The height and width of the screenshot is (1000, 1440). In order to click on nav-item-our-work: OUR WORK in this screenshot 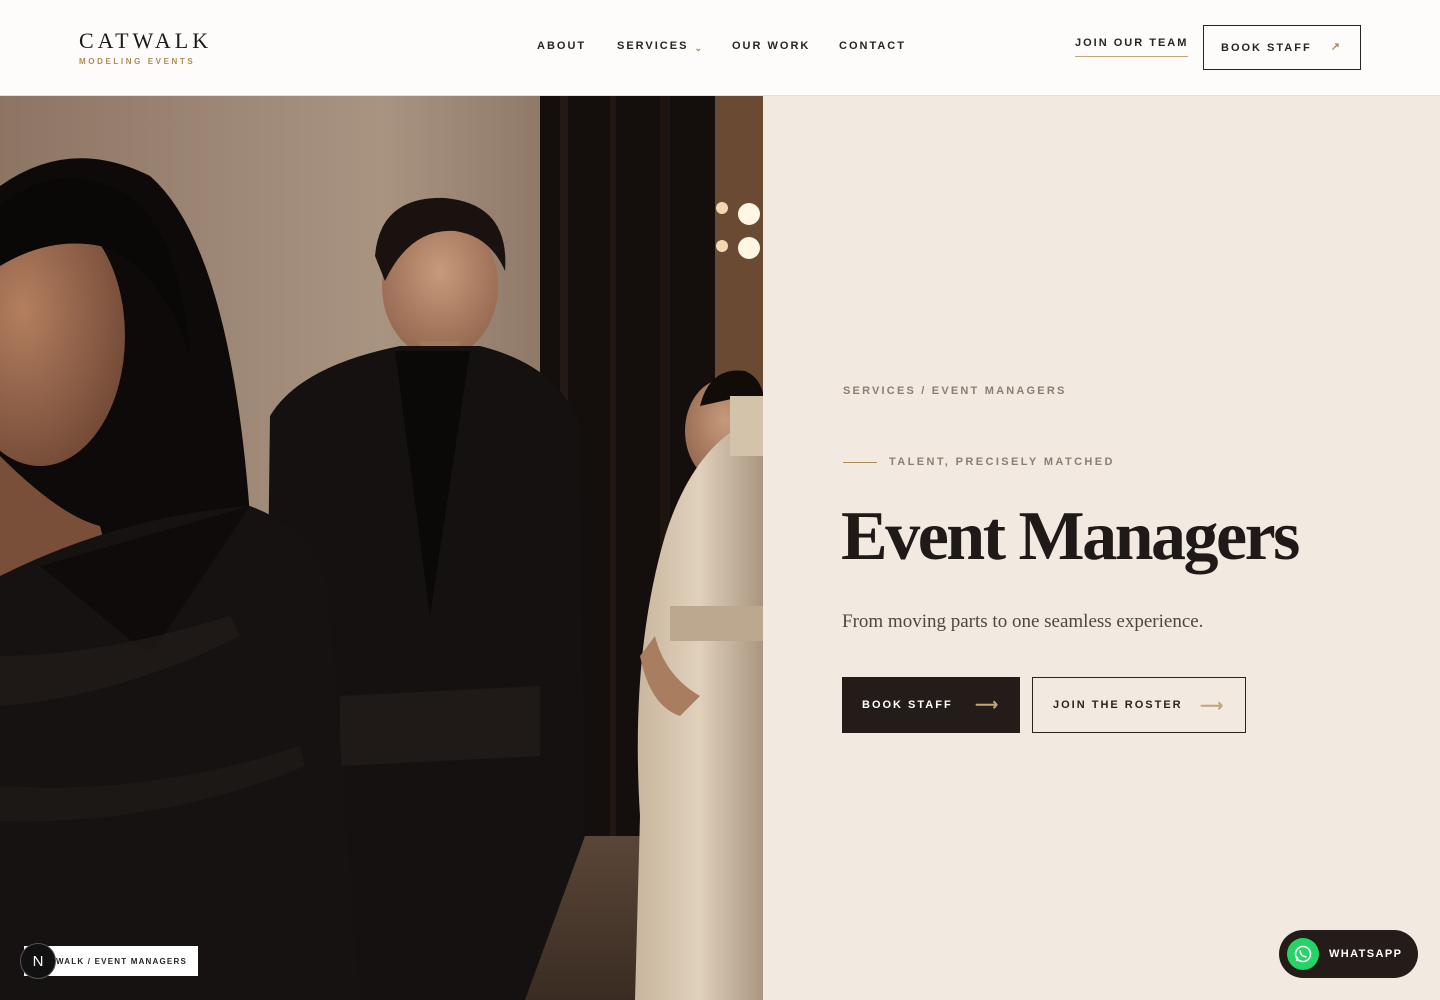, I will do `click(771, 46)`.